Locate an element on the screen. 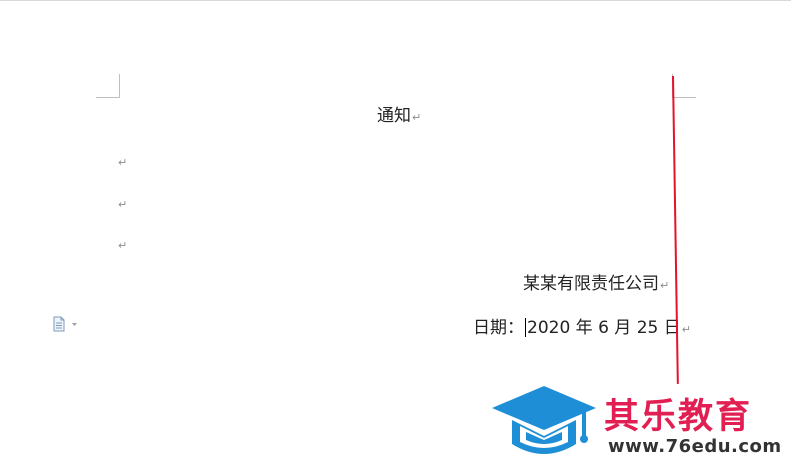 The width and height of the screenshot is (791, 467). watermark-url: www.76edu.com is located at coordinates (695, 446).